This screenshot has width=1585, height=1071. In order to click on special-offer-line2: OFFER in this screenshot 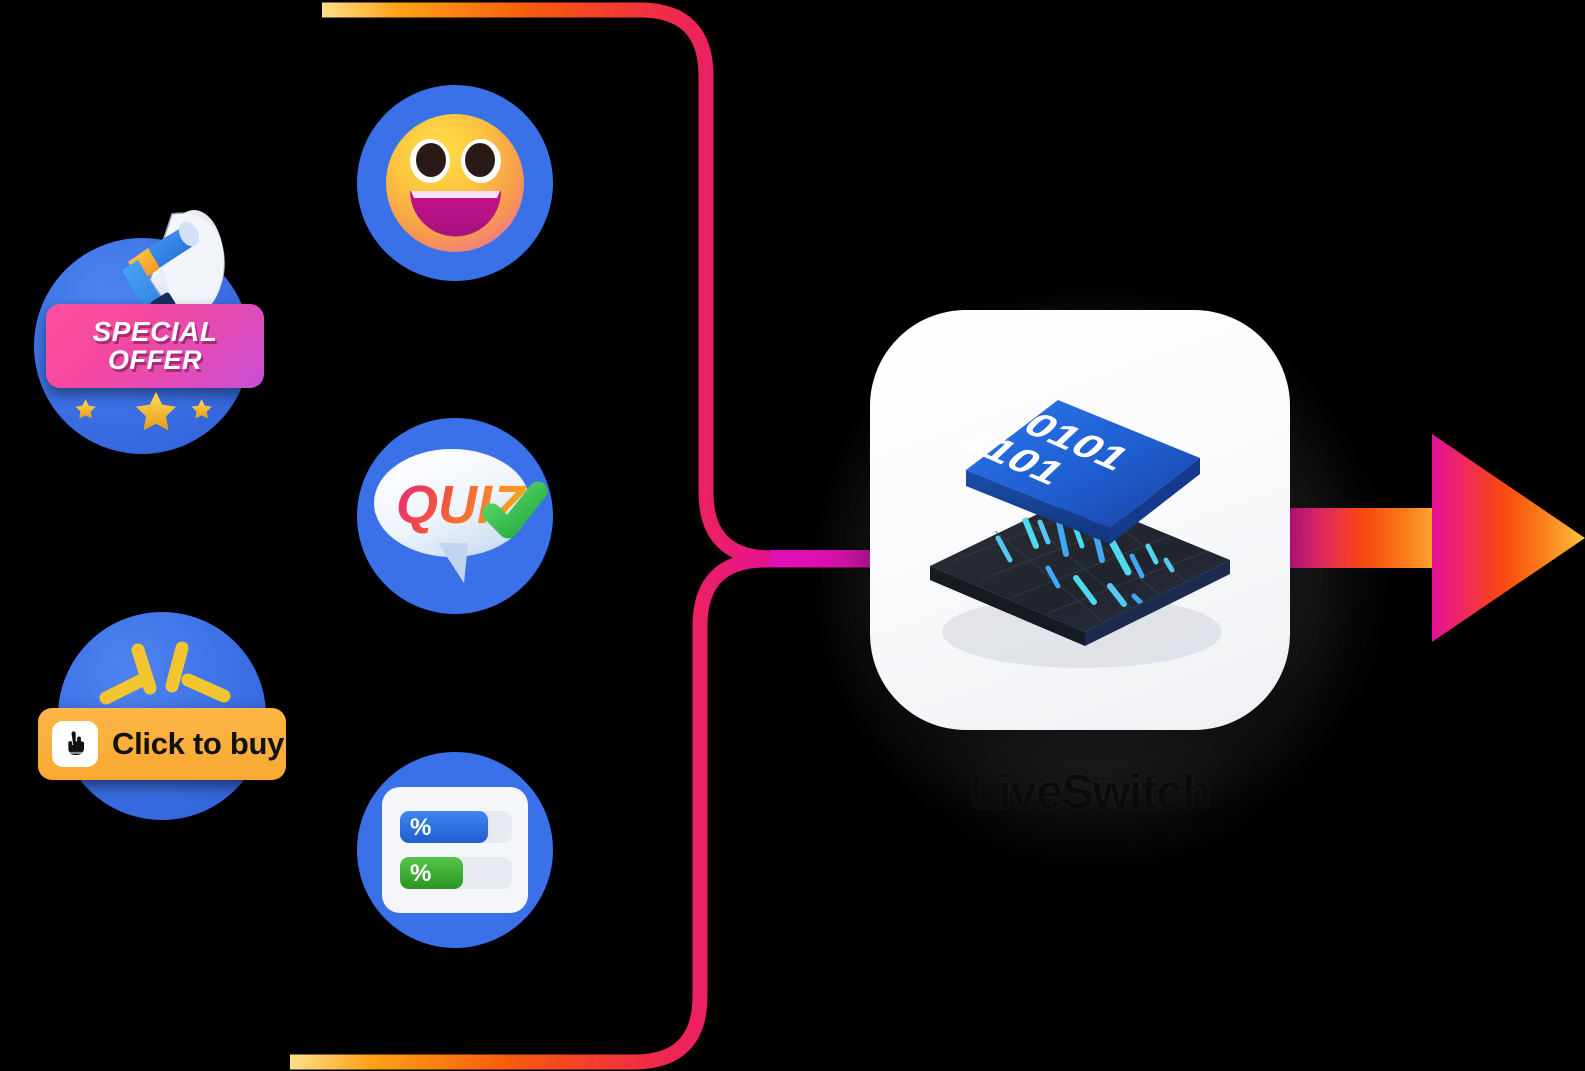, I will do `click(155, 359)`.